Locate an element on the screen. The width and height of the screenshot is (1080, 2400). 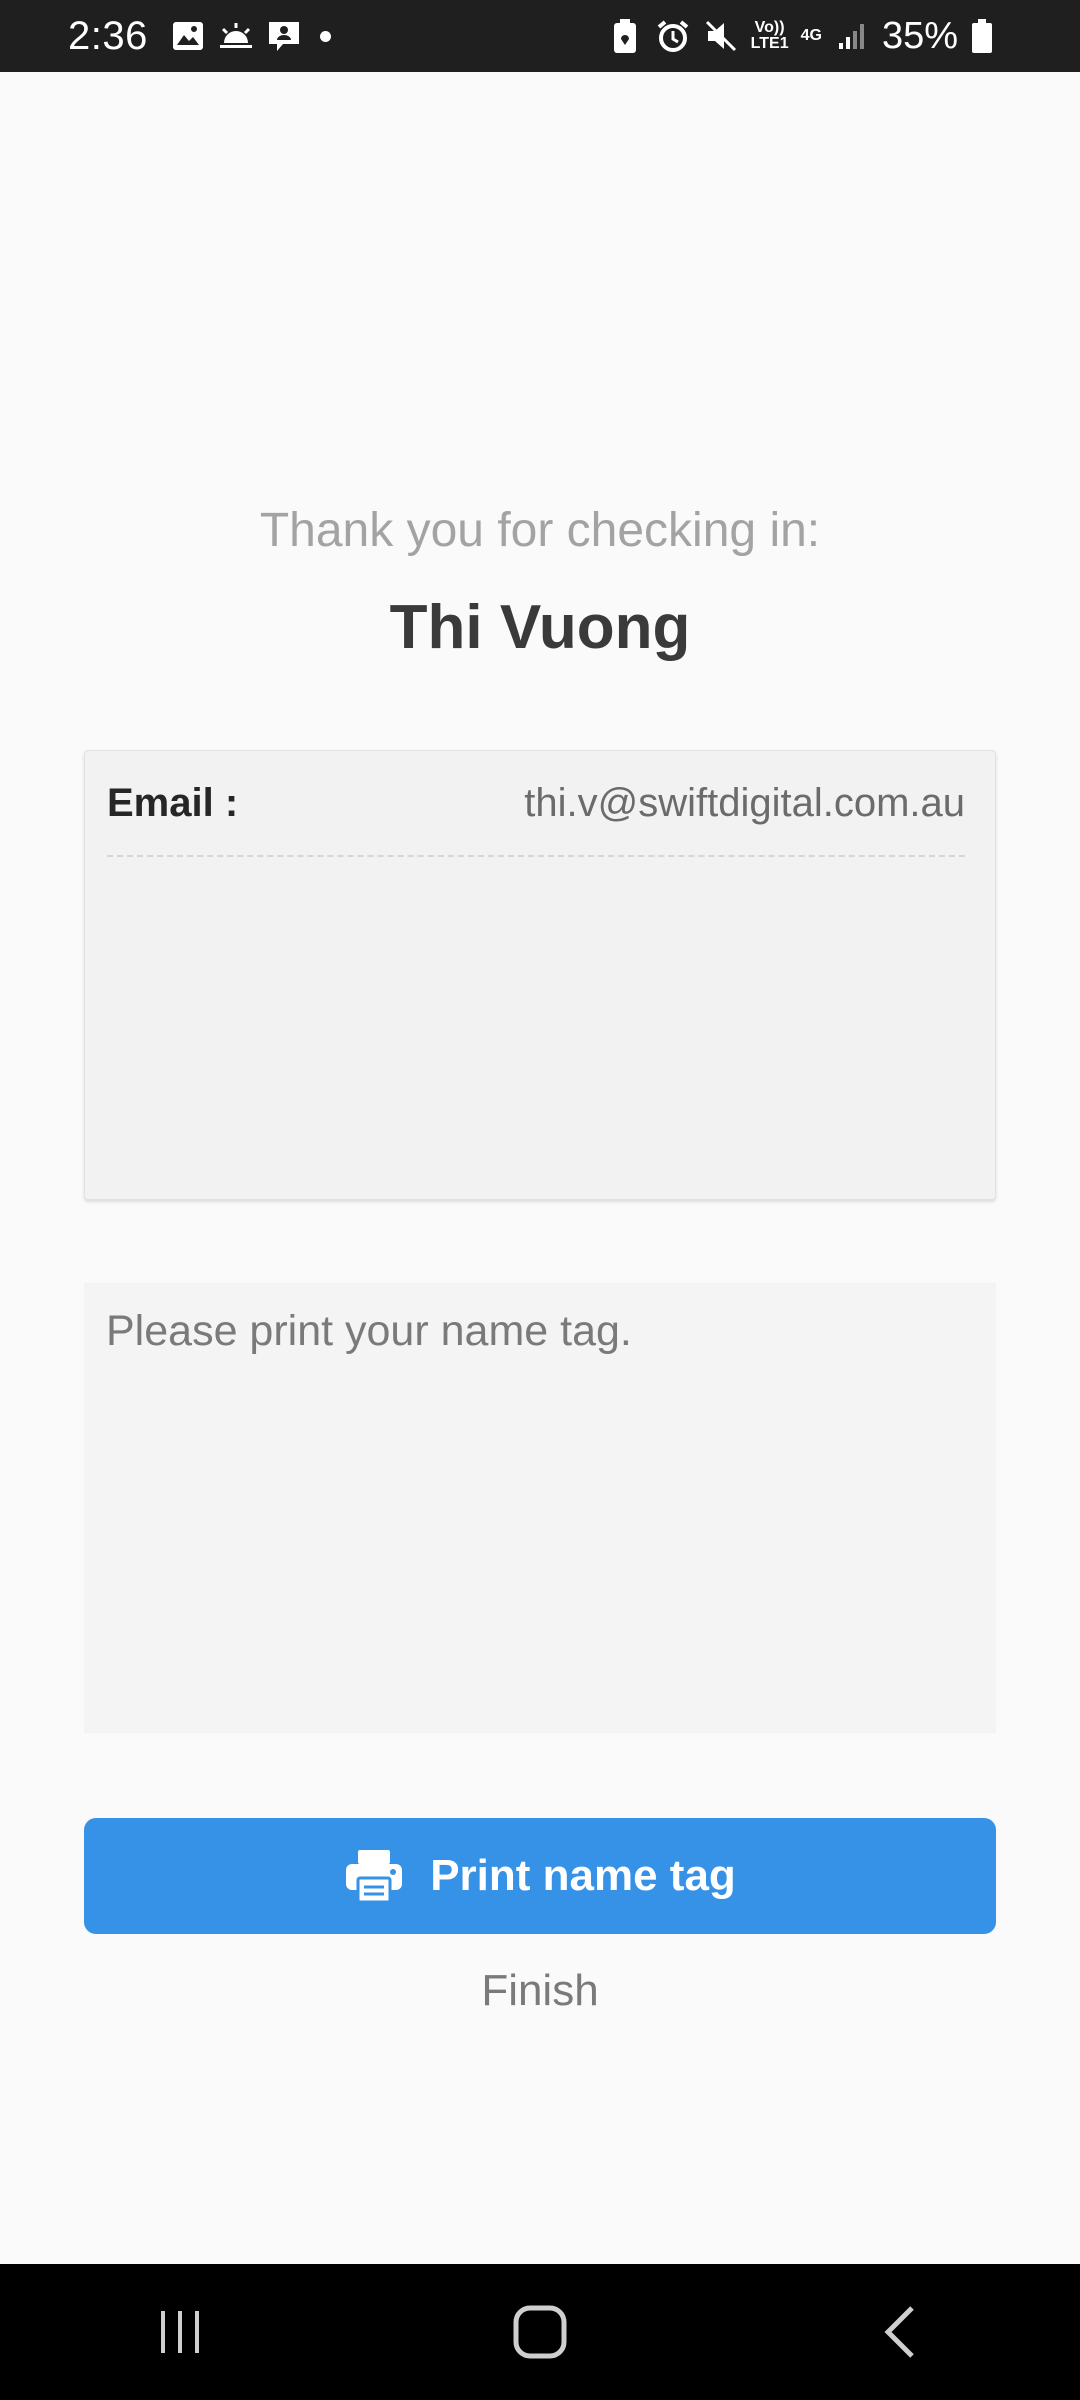
print-button-label: Print name tag is located at coordinates (583, 1875).